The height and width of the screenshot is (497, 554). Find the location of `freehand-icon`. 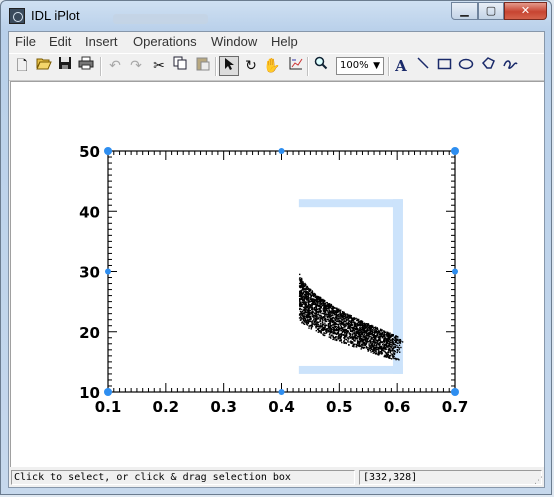

freehand-icon is located at coordinates (510, 66).